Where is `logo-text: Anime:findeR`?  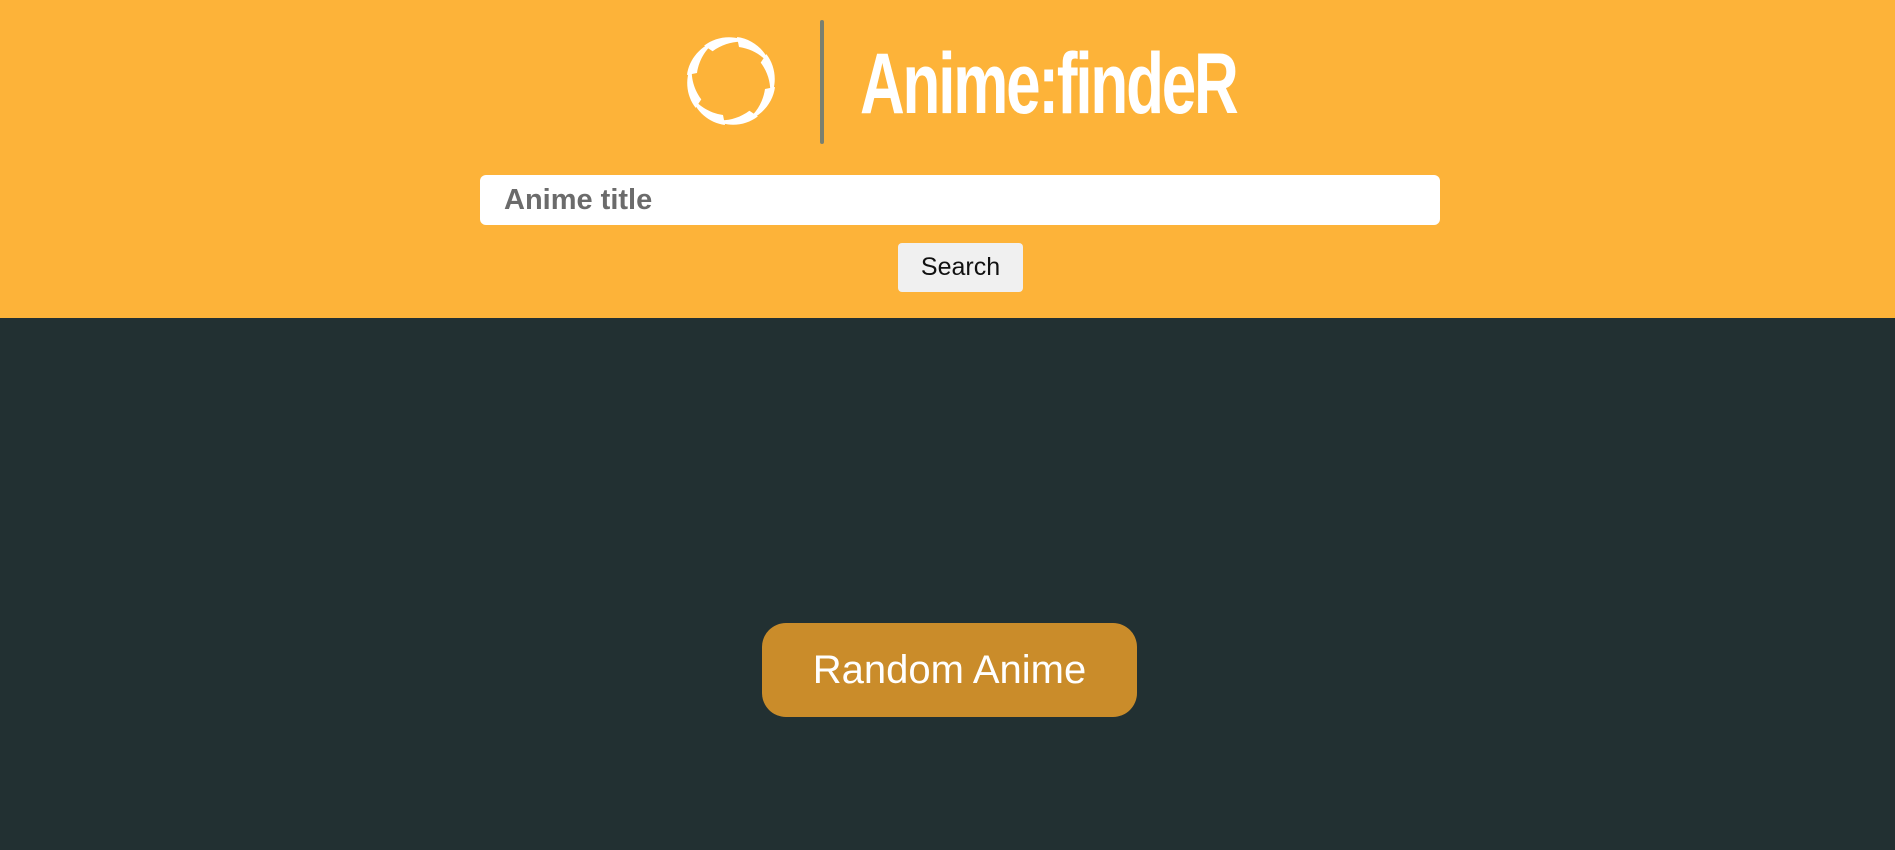
logo-text: Anime:findeR is located at coordinates (1049, 84).